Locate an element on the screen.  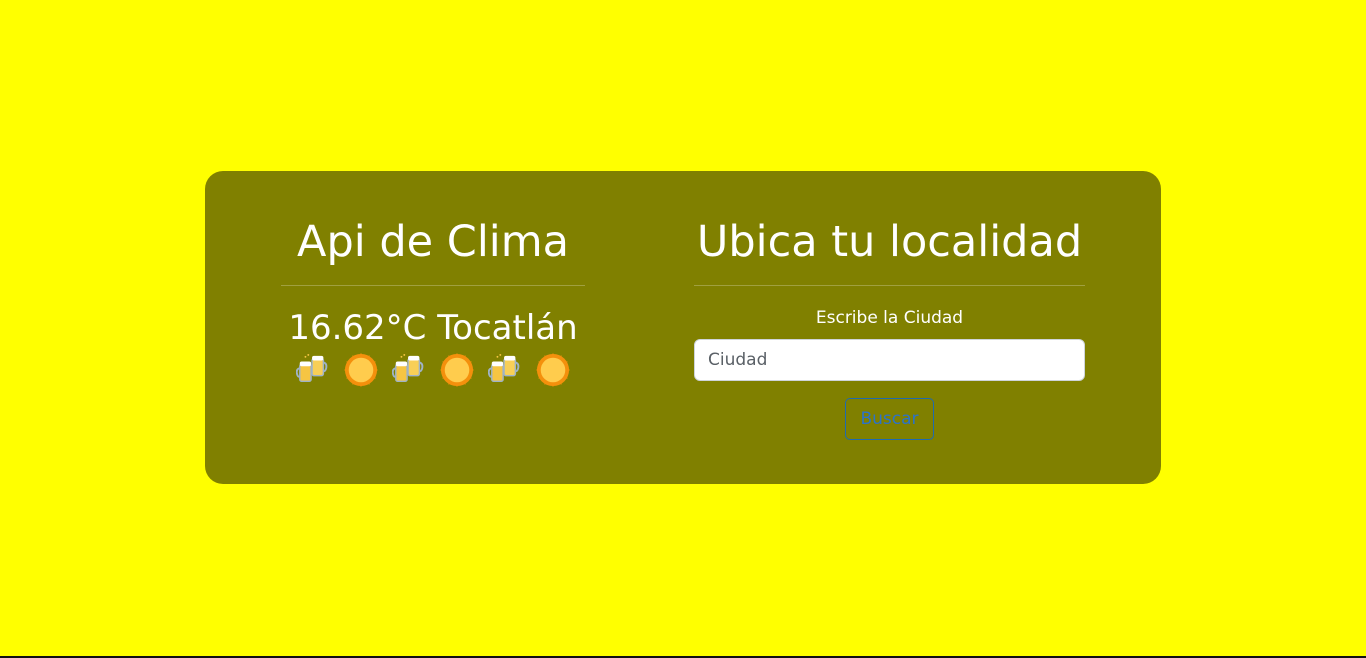
weather-icons-row is located at coordinates (433, 370).